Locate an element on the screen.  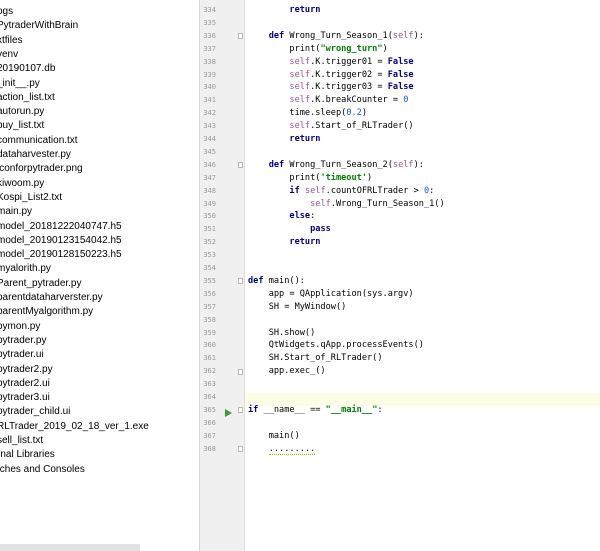
code-line: main() is located at coordinates (274, 436).